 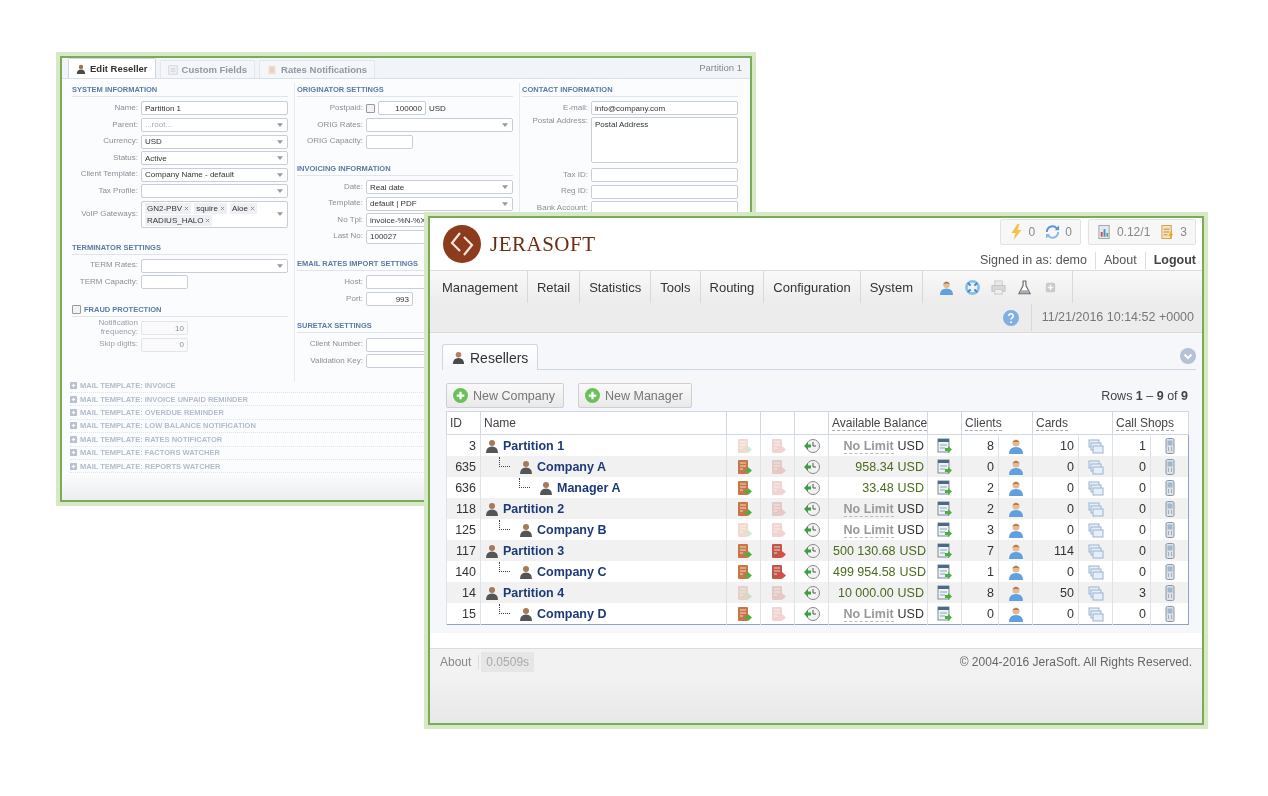 What do you see at coordinates (1133, 232) in the screenshot?
I see `counter-value: 0.12/1` at bounding box center [1133, 232].